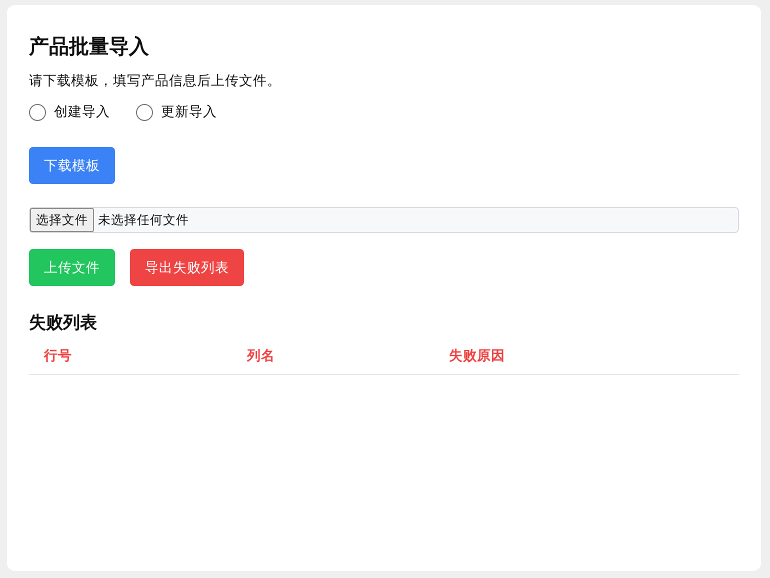 This screenshot has height=578, width=770. What do you see at coordinates (82, 112) in the screenshot?
I see `radio-label: 创建导入` at bounding box center [82, 112].